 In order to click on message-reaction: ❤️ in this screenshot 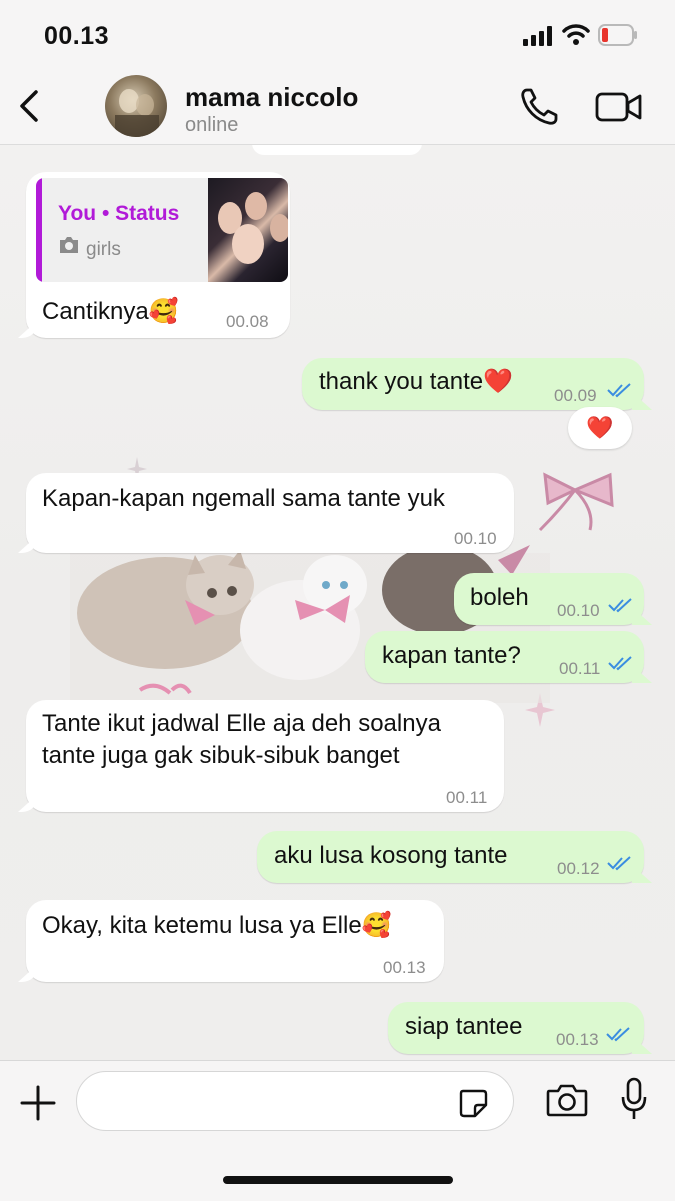, I will do `click(600, 428)`.